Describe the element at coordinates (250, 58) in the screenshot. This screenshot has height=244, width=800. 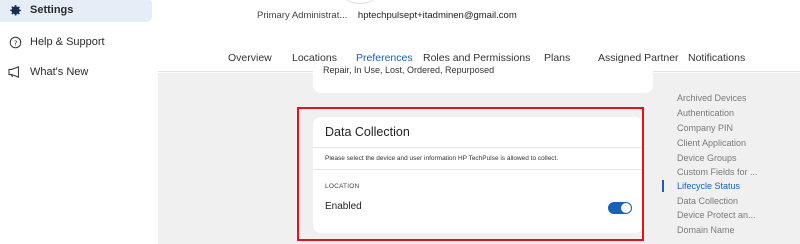
I see `tab-overview: Overview` at that location.